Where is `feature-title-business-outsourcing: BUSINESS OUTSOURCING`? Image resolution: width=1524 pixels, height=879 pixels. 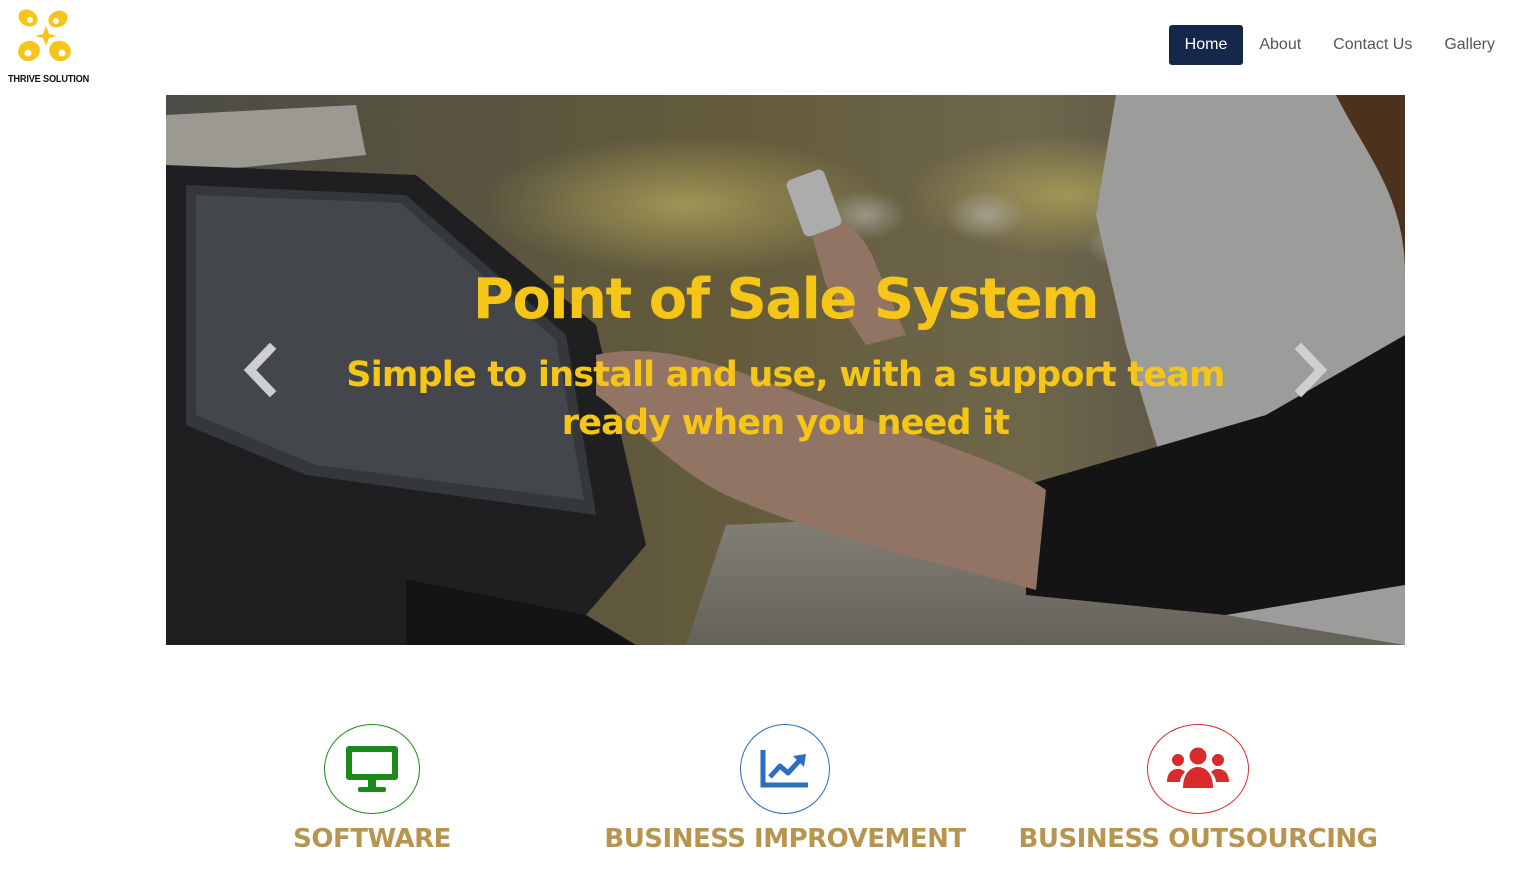 feature-title-business-outsourcing: BUSINESS OUTSOURCING is located at coordinates (1198, 839).